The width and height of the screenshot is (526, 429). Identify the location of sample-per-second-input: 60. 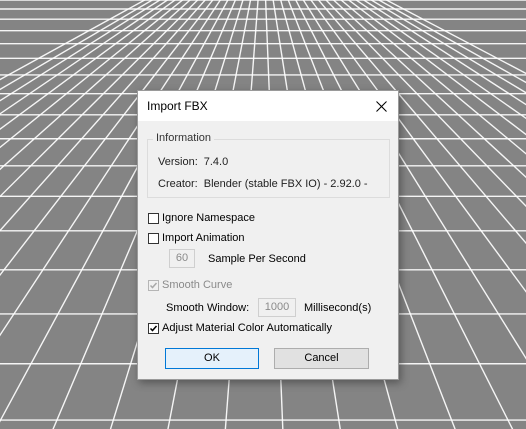
(182, 258).